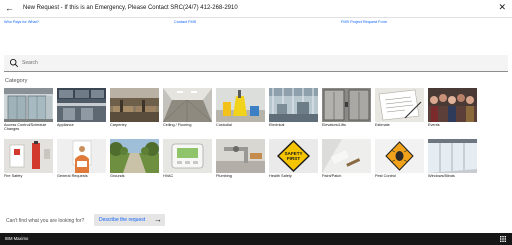 Image resolution: width=512 pixels, height=245 pixels. I want to click on category-tile-pest-control: Pest Control, so click(399, 163).